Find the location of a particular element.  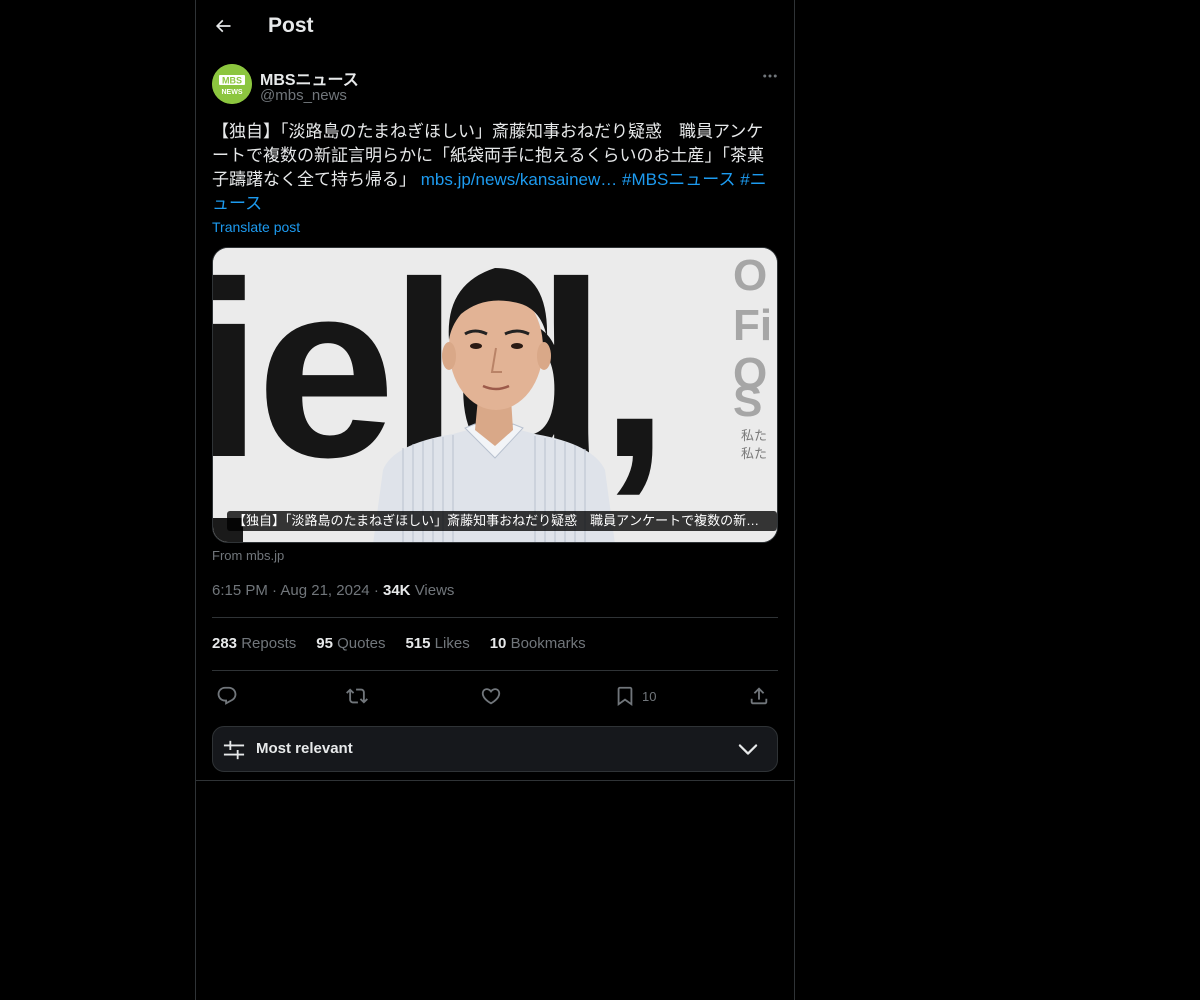

sliders-icon is located at coordinates (234, 750).